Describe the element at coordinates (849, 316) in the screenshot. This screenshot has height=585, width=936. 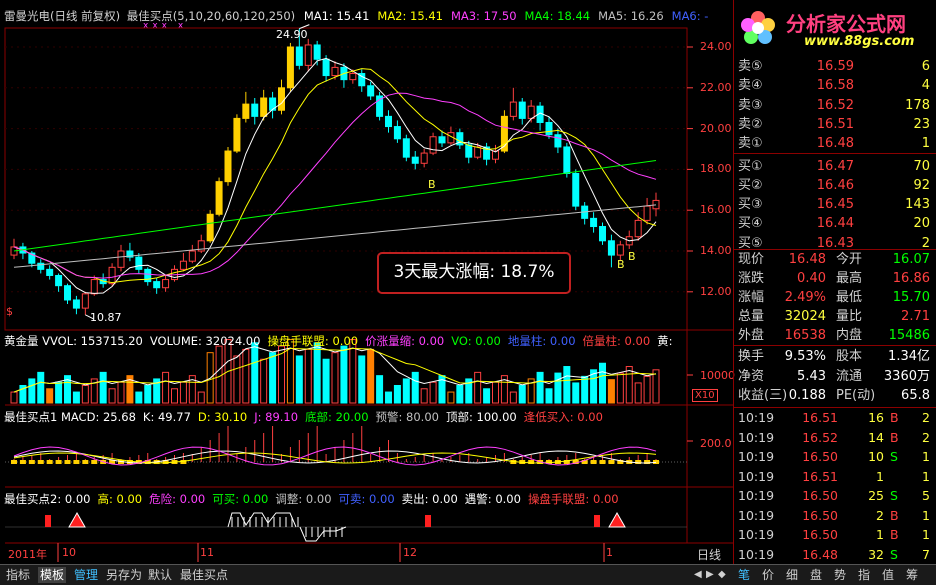
I see `stat-label: 量比` at that location.